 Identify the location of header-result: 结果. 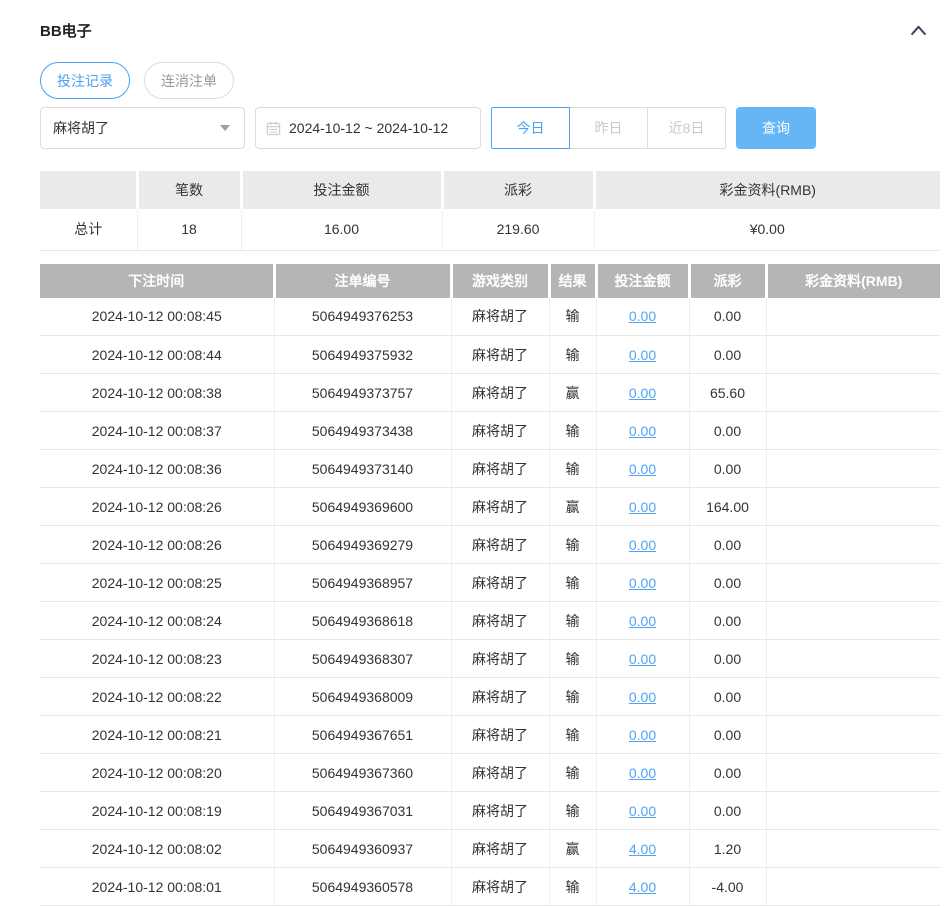
(572, 281).